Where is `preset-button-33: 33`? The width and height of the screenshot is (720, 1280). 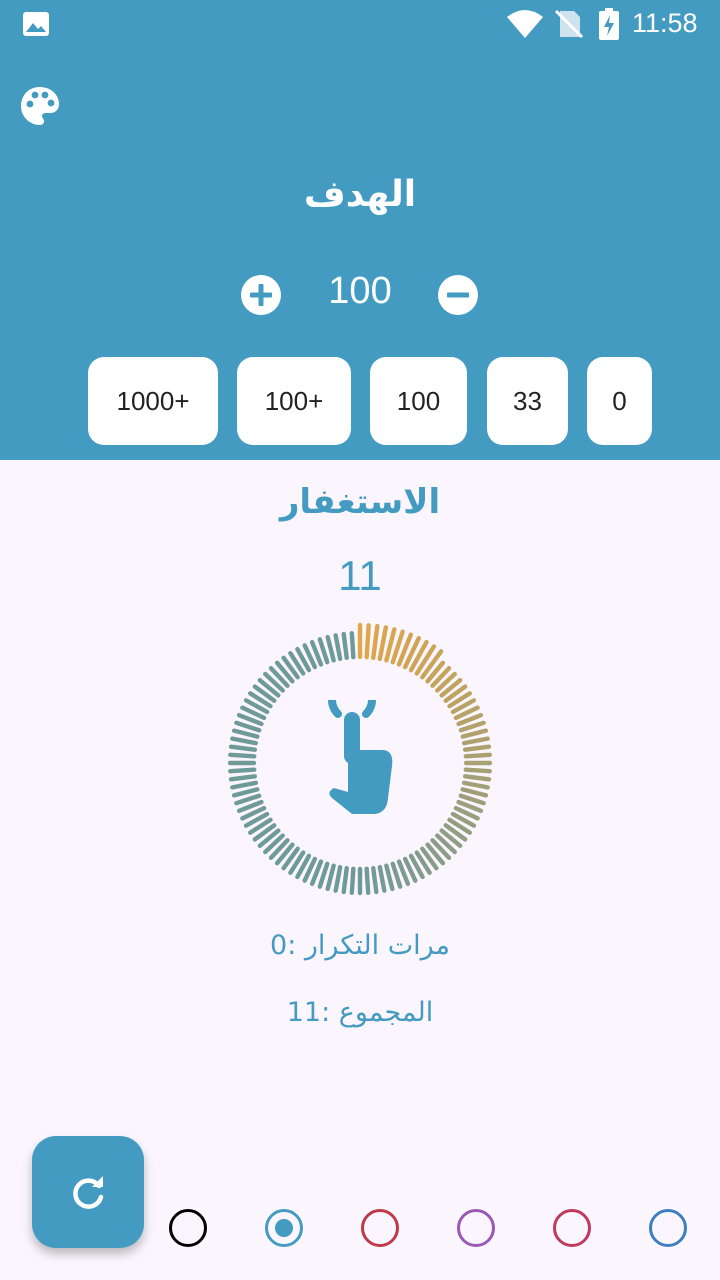
preset-button-33: 33 is located at coordinates (527, 401).